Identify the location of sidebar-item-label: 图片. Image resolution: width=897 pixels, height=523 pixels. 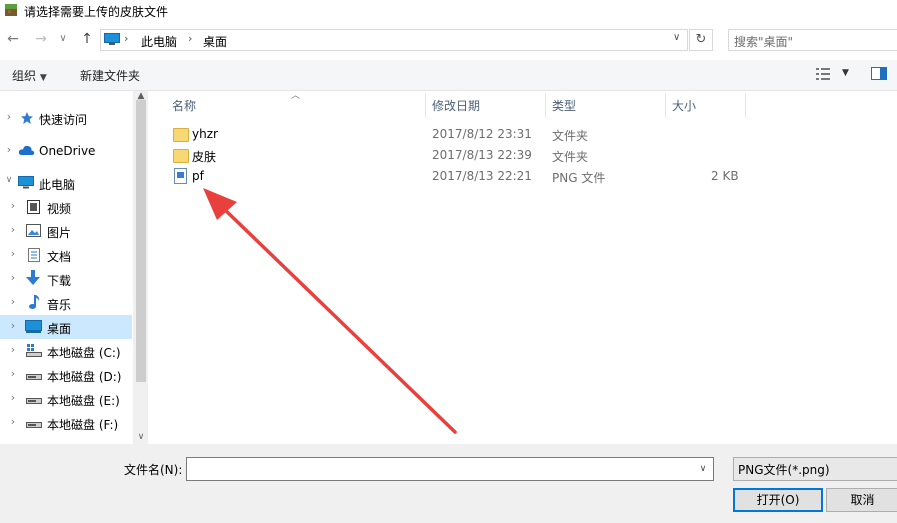
(59, 233).